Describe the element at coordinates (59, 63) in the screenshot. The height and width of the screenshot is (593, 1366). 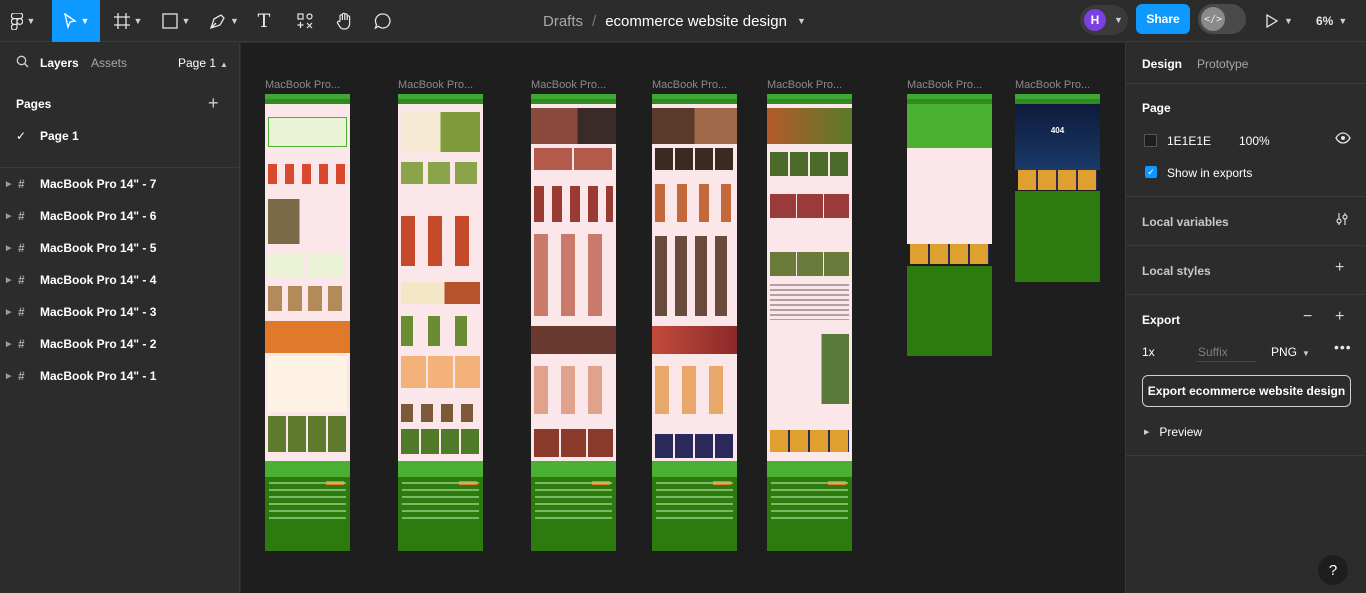
I see `tab-layers: Layers` at that location.